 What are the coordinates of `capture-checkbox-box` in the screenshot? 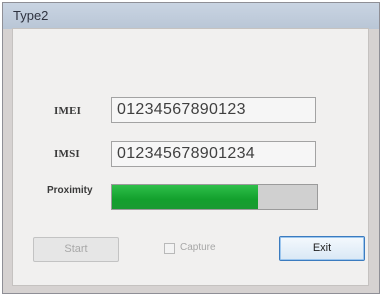 It's located at (169, 248).